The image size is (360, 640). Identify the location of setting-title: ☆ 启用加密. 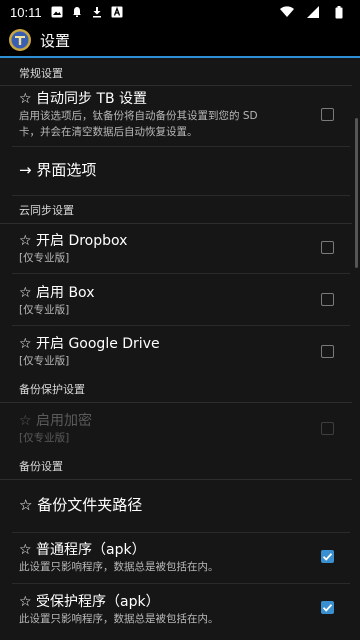
(56, 421).